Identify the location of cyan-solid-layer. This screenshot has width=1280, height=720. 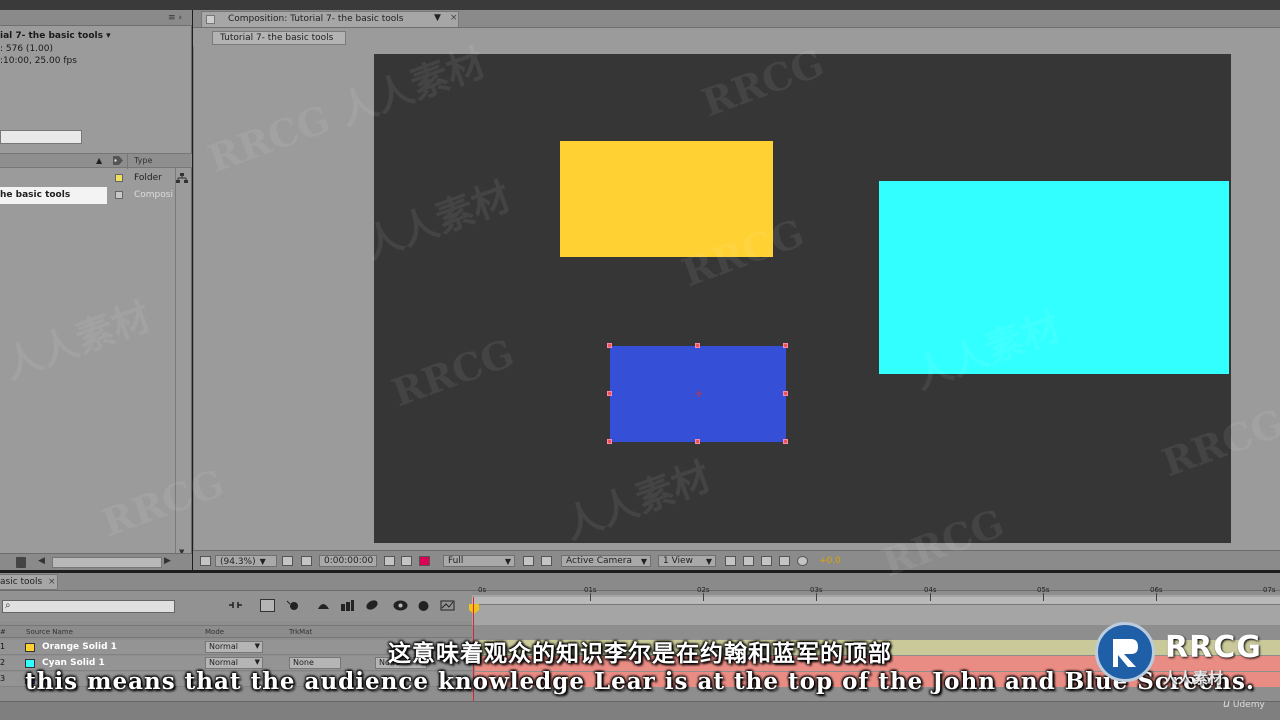
(1054, 277).